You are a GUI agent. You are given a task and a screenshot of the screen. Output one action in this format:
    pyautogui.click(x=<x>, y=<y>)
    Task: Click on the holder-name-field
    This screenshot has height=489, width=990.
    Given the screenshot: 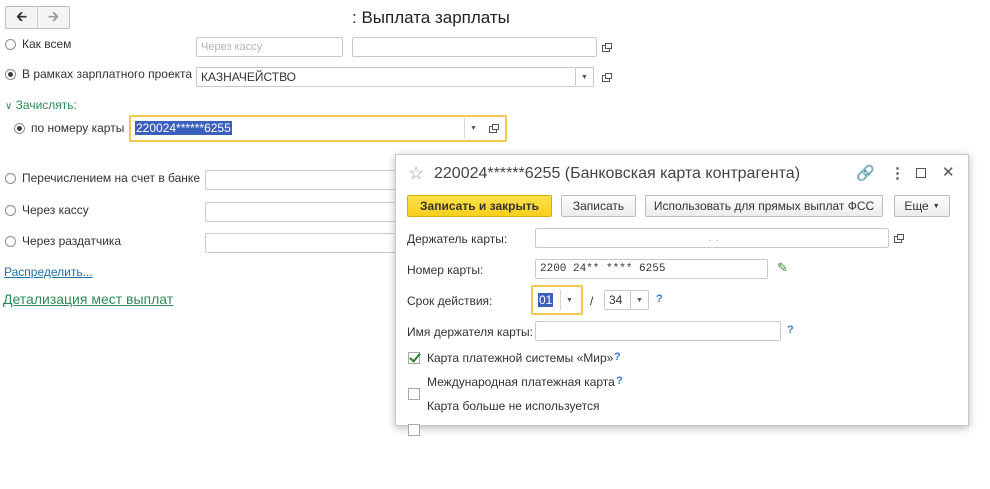 What is the action you would take?
    pyautogui.click(x=658, y=331)
    